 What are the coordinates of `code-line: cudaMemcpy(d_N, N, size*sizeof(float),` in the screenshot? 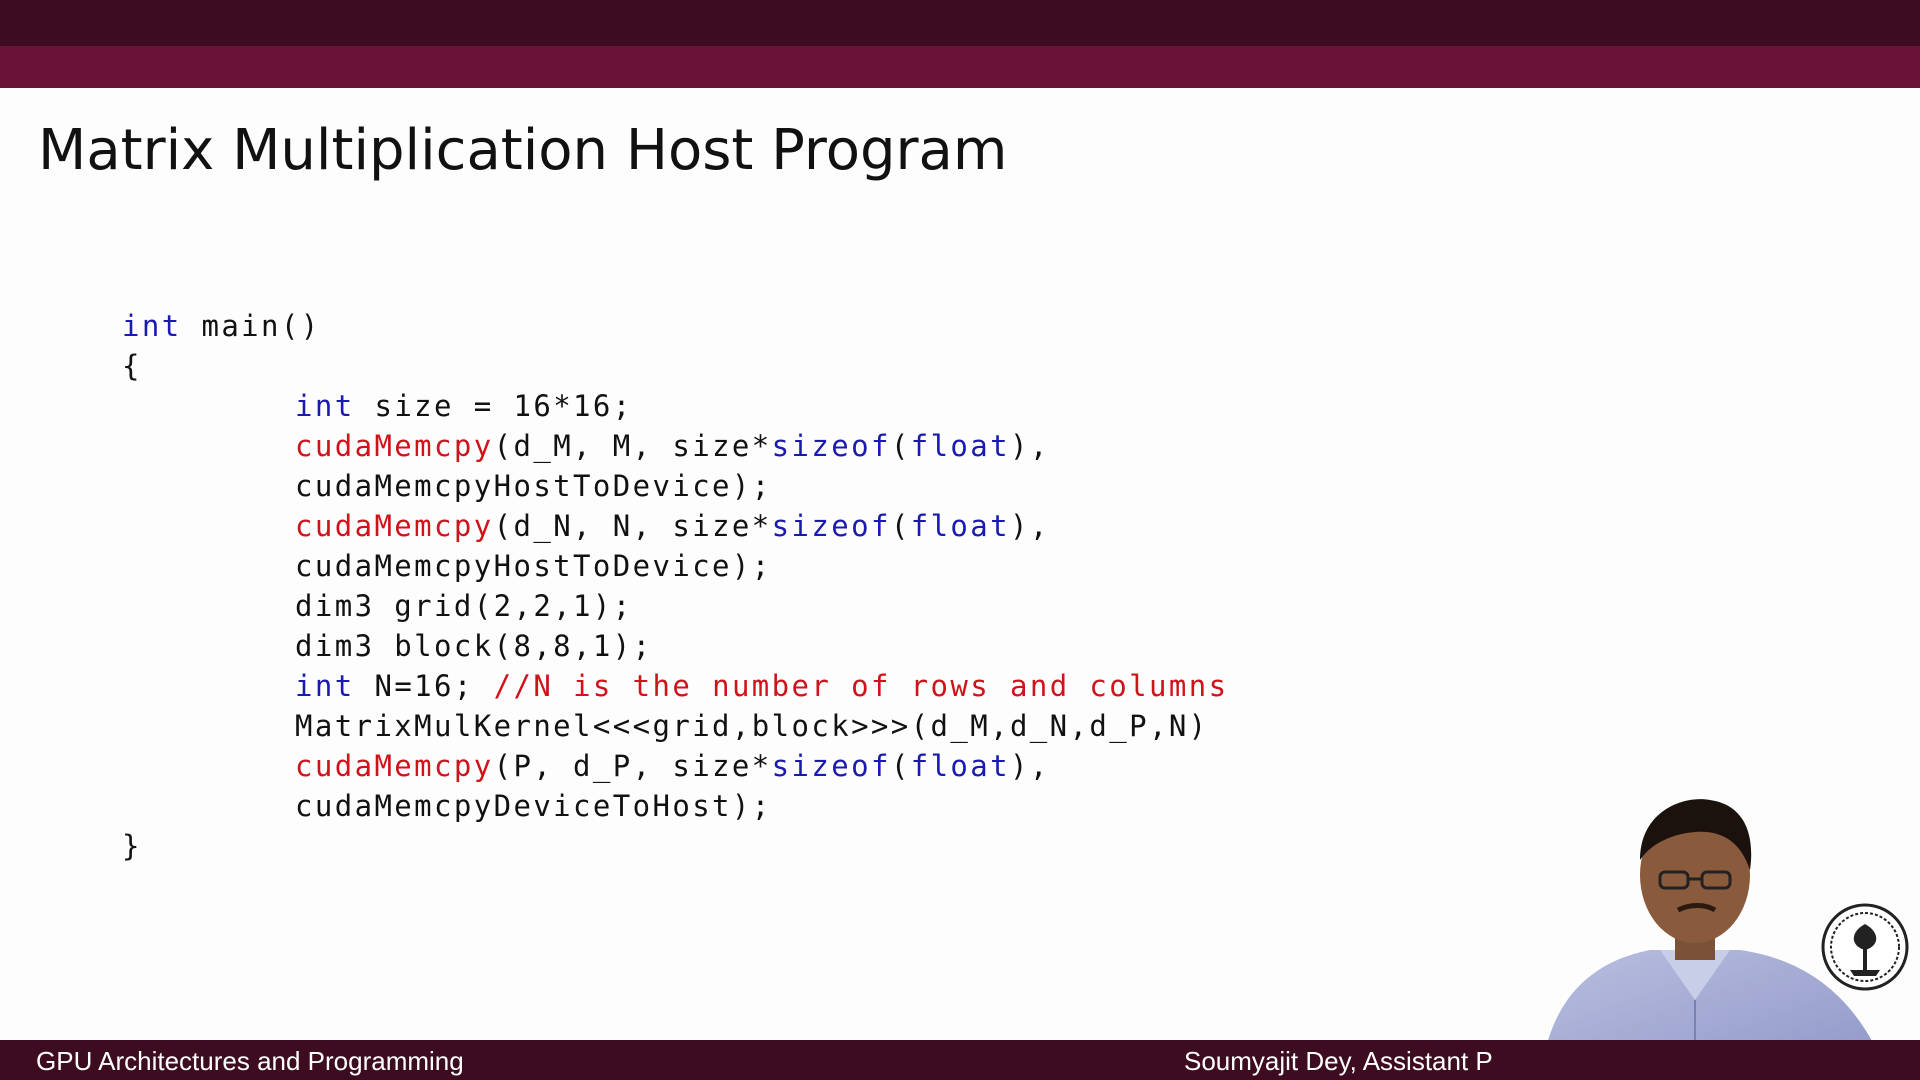 It's located at (672, 526).